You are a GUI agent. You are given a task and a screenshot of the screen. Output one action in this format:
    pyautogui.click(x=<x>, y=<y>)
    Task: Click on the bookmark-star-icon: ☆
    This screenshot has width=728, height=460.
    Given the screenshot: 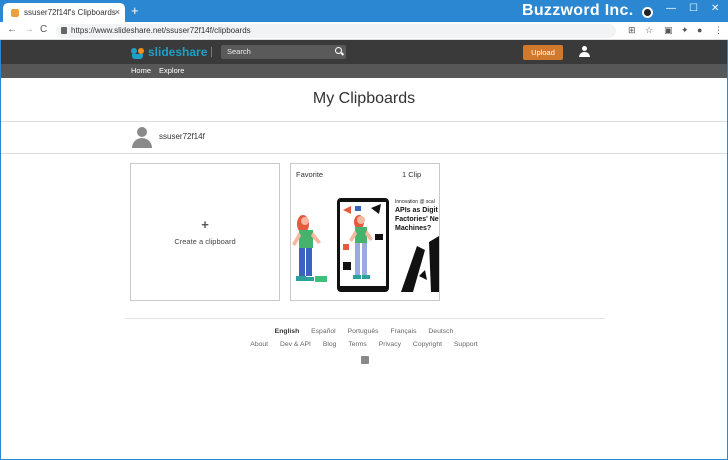 What is the action you would take?
    pyautogui.click(x=649, y=30)
    